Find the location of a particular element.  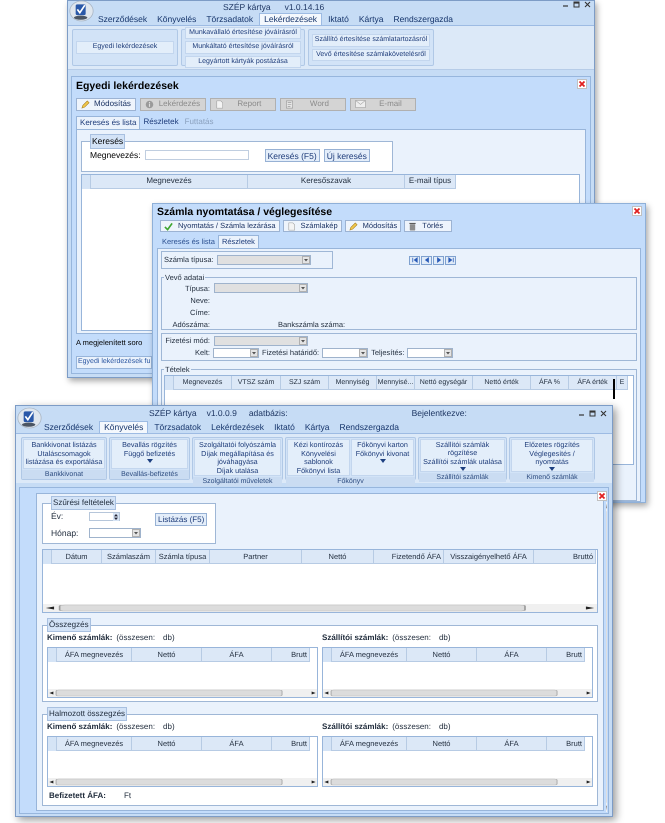

group-title: Szűrési feltételek is located at coordinates (83, 503).